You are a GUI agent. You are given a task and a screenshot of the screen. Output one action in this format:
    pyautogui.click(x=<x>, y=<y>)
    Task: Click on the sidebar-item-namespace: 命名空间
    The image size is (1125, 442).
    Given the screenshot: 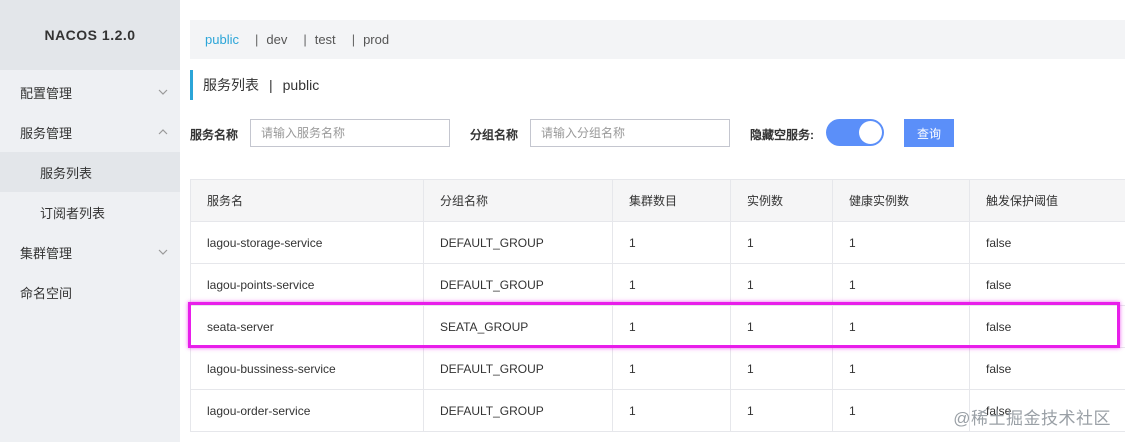 What is the action you would take?
    pyautogui.click(x=90, y=292)
    